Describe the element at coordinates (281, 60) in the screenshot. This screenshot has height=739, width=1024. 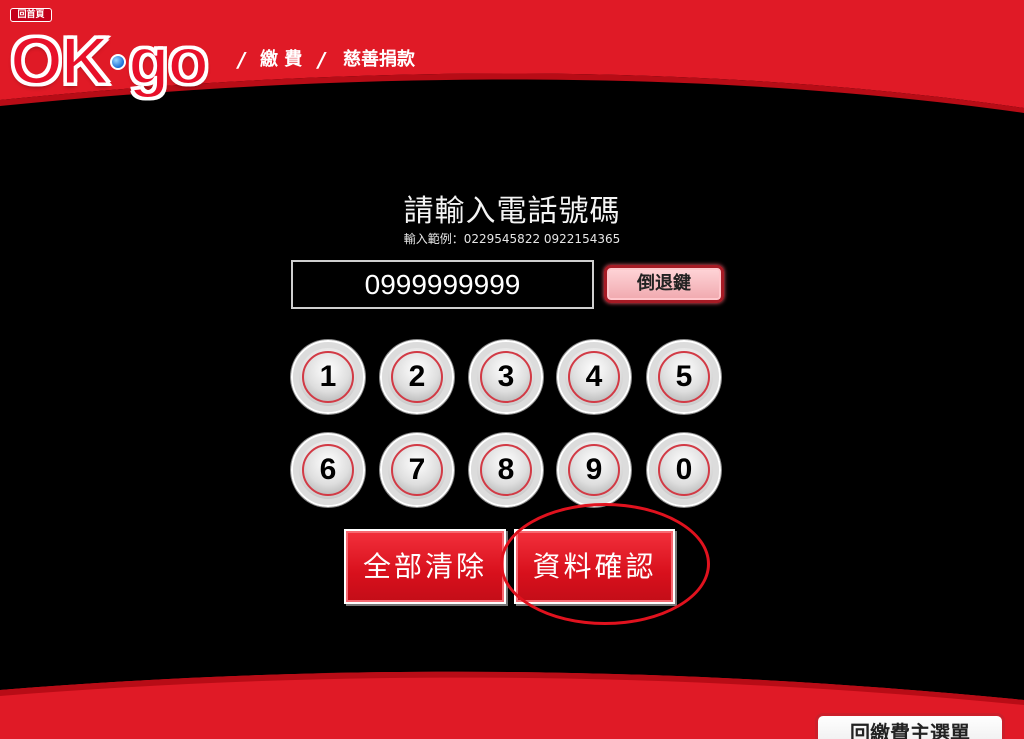
I see `breadcrumb-payment: 繳 費` at that location.